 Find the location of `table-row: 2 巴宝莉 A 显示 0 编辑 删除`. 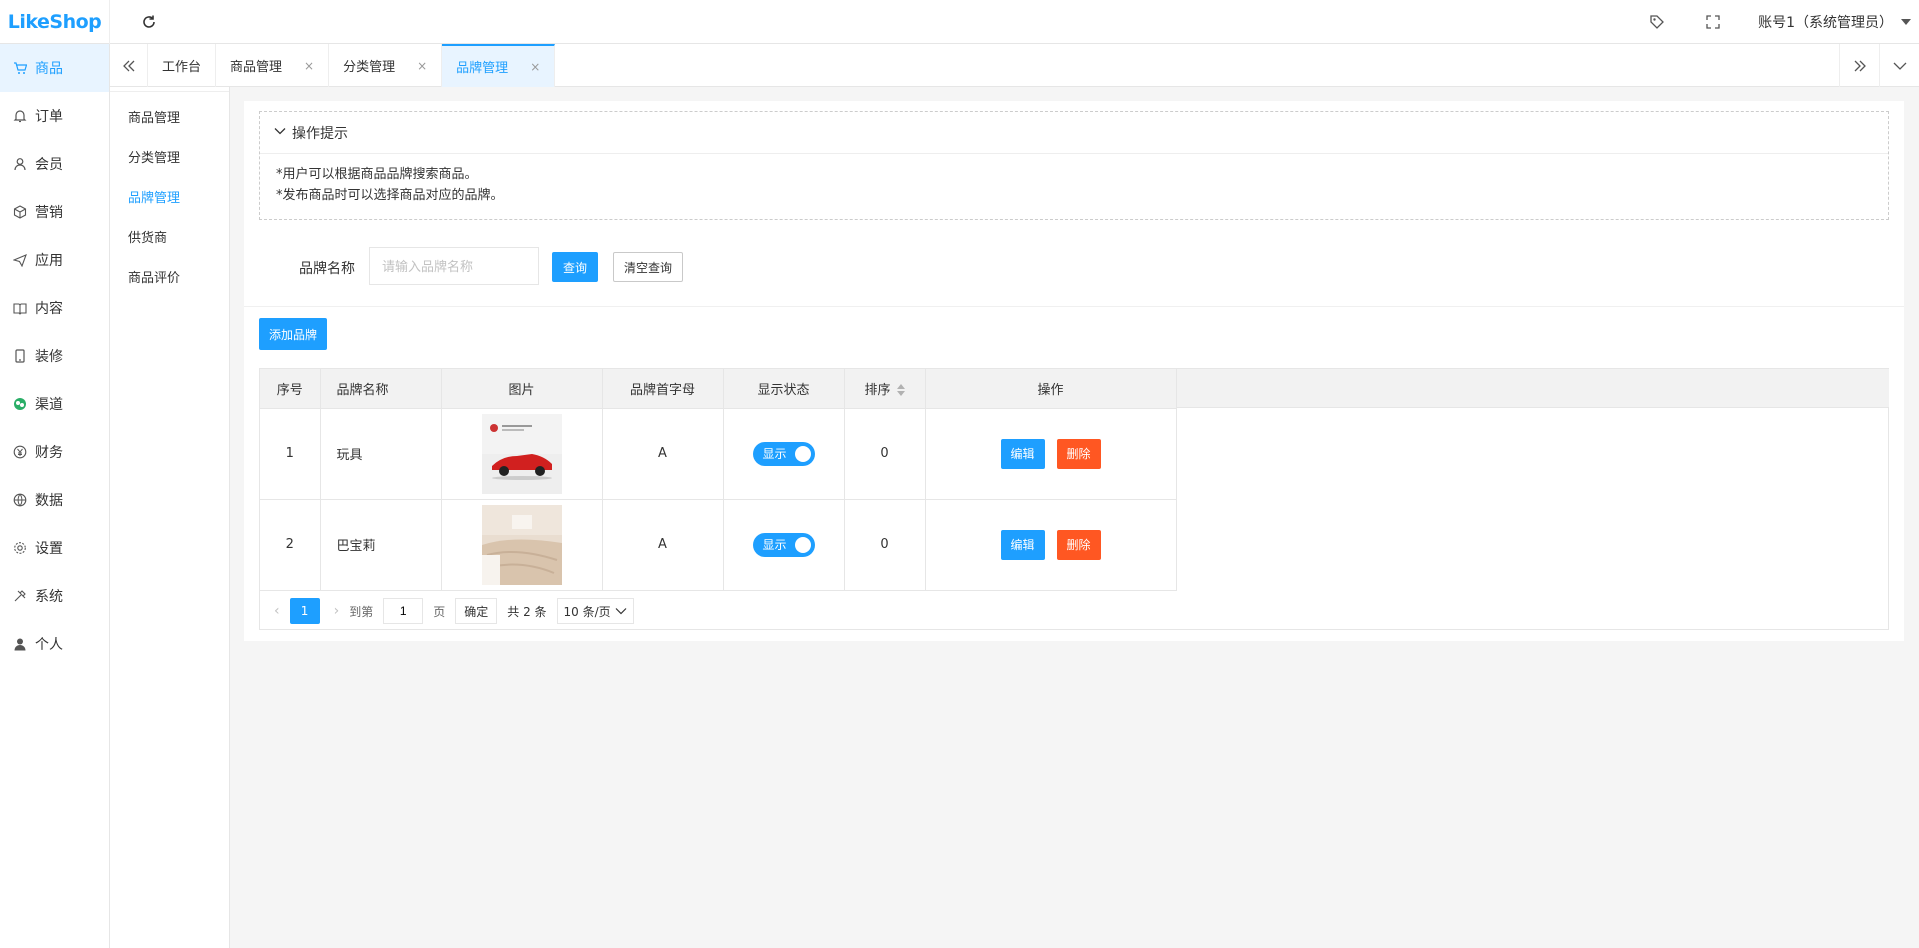

table-row: 2 巴宝莉 A 显示 0 编辑 删除 is located at coordinates (718, 545).